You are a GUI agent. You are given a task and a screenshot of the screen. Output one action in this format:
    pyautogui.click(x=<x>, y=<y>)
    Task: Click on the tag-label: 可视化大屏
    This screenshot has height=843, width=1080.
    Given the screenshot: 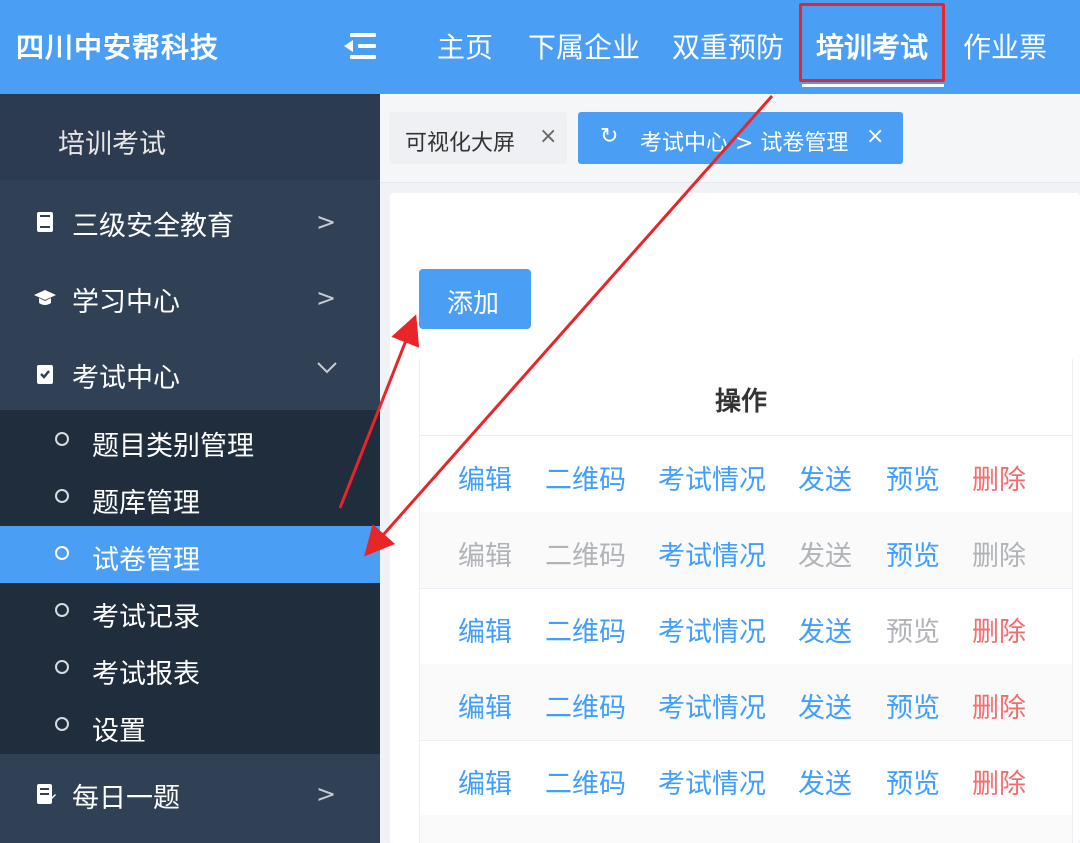 What is the action you would take?
    pyautogui.click(x=460, y=143)
    